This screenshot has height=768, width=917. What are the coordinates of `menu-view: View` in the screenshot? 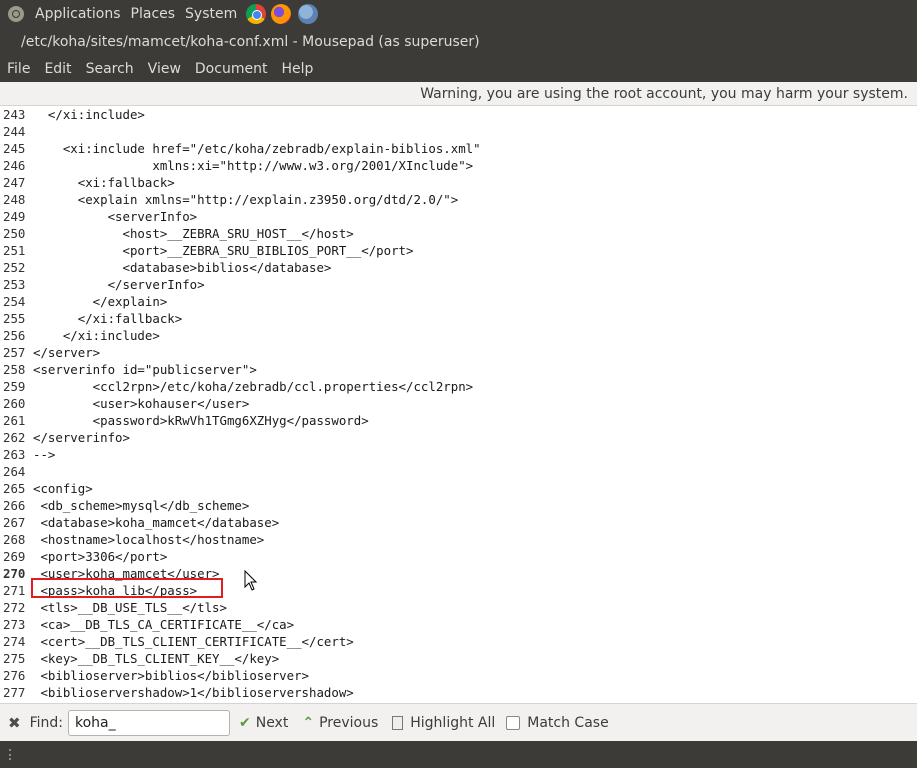 It's located at (164, 69).